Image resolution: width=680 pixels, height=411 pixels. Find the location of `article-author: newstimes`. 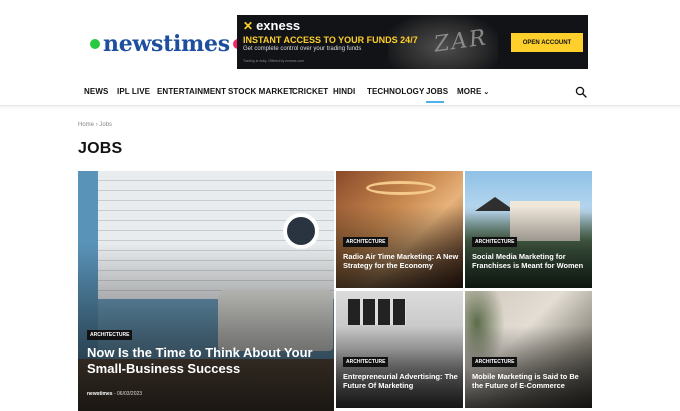

article-author: newstimes is located at coordinates (100, 394).